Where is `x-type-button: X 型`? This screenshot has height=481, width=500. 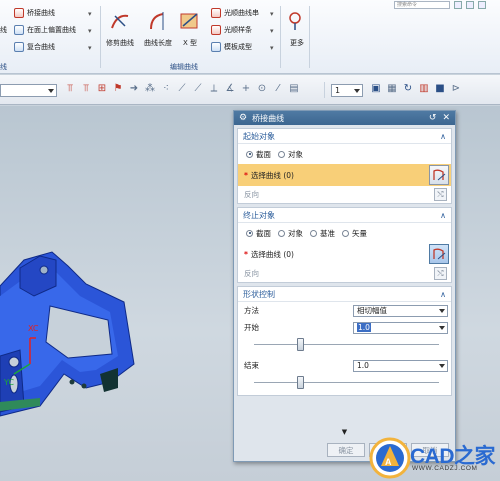
x-type-button: X 型 is located at coordinates (190, 29).